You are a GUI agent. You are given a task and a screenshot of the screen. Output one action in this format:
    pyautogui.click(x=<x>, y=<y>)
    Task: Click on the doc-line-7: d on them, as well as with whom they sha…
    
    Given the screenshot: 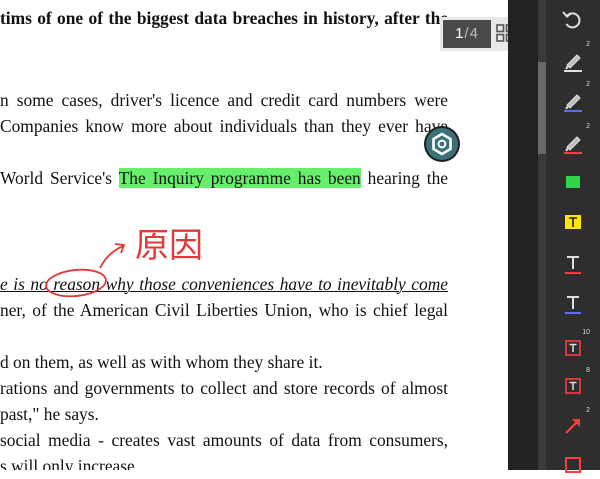 What is the action you would take?
    pyautogui.click(x=161, y=362)
    